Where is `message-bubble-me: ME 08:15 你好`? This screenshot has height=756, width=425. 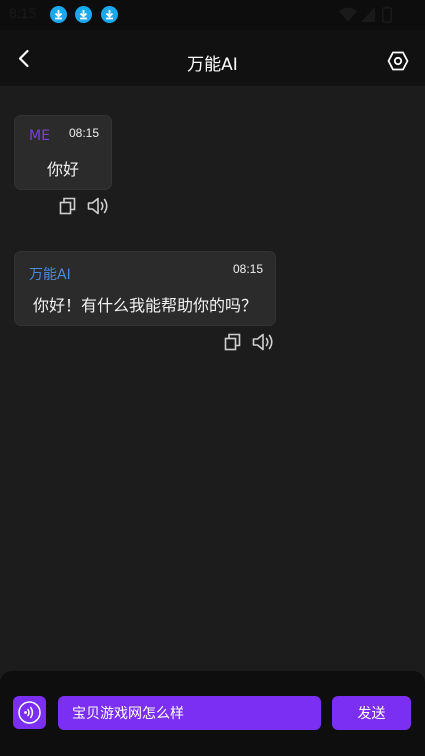
message-bubble-me: ME 08:15 你好 is located at coordinates (63, 152).